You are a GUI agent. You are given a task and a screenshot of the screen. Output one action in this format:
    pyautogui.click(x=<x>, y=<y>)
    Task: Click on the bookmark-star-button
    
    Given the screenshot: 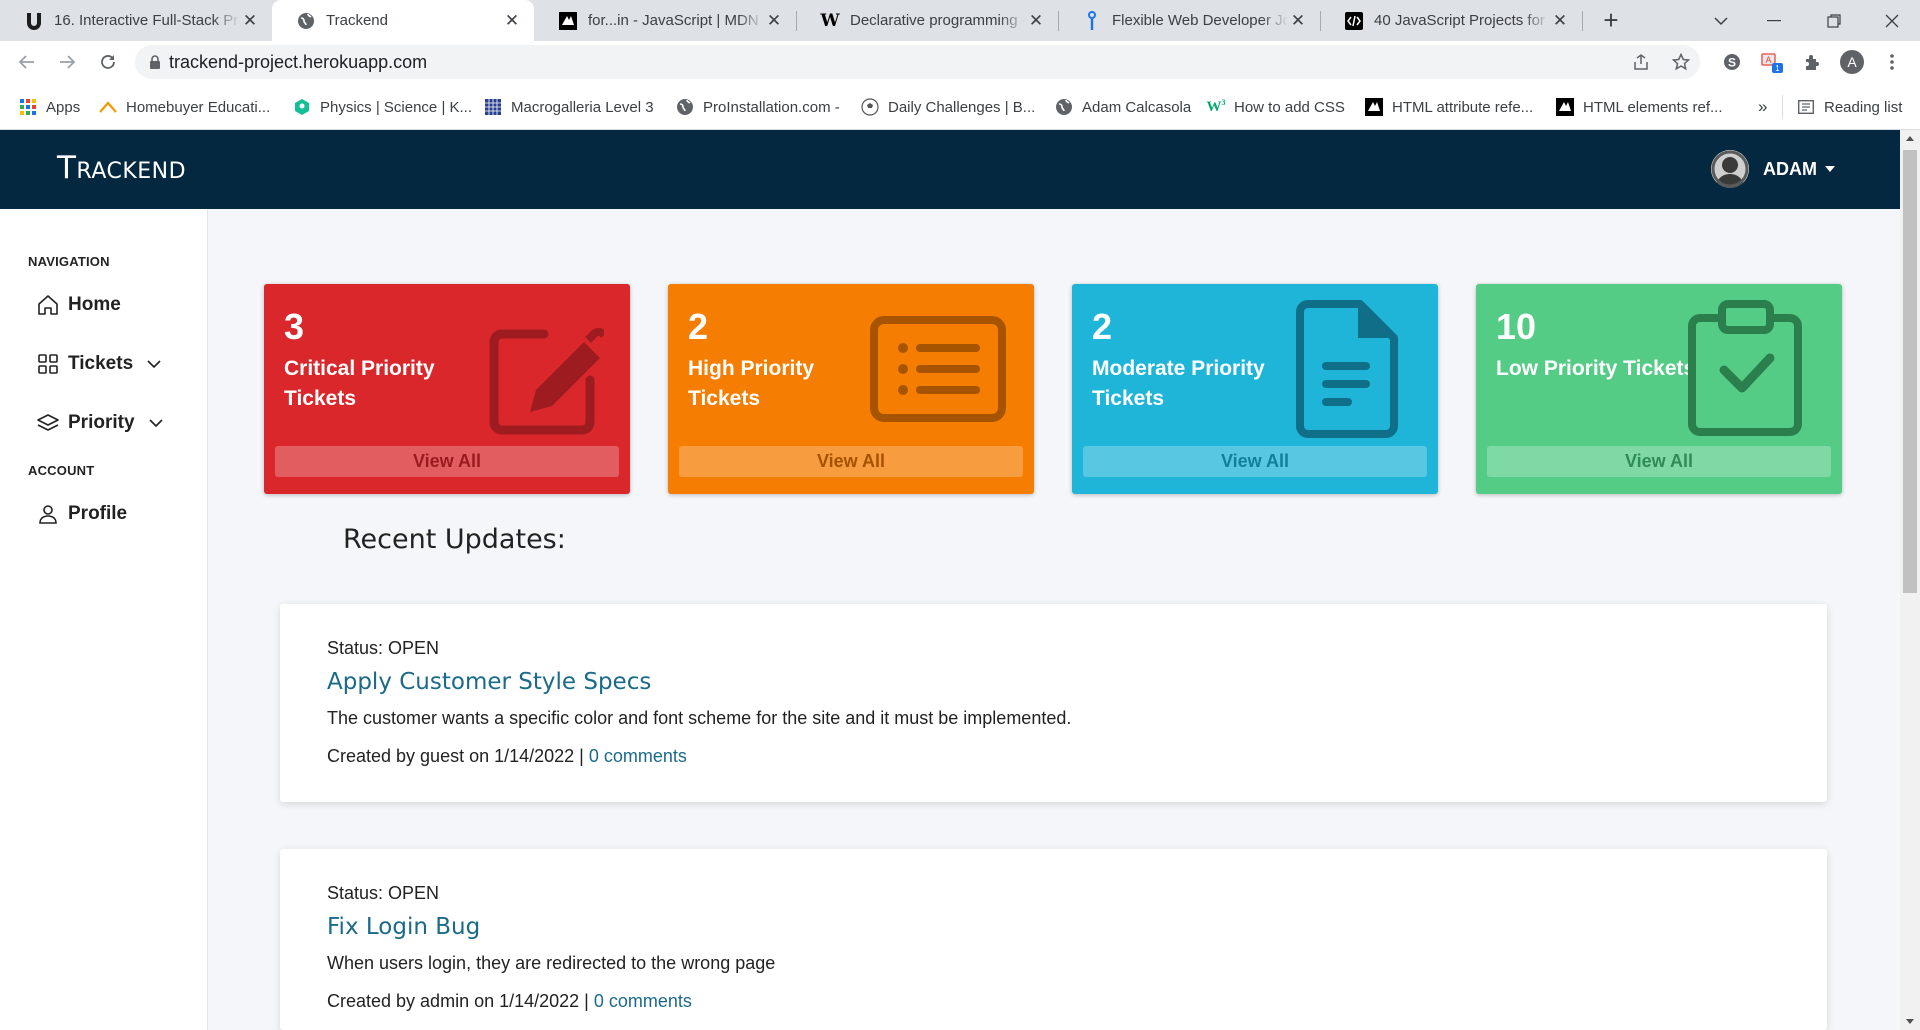 What is the action you would take?
    pyautogui.click(x=1681, y=62)
    